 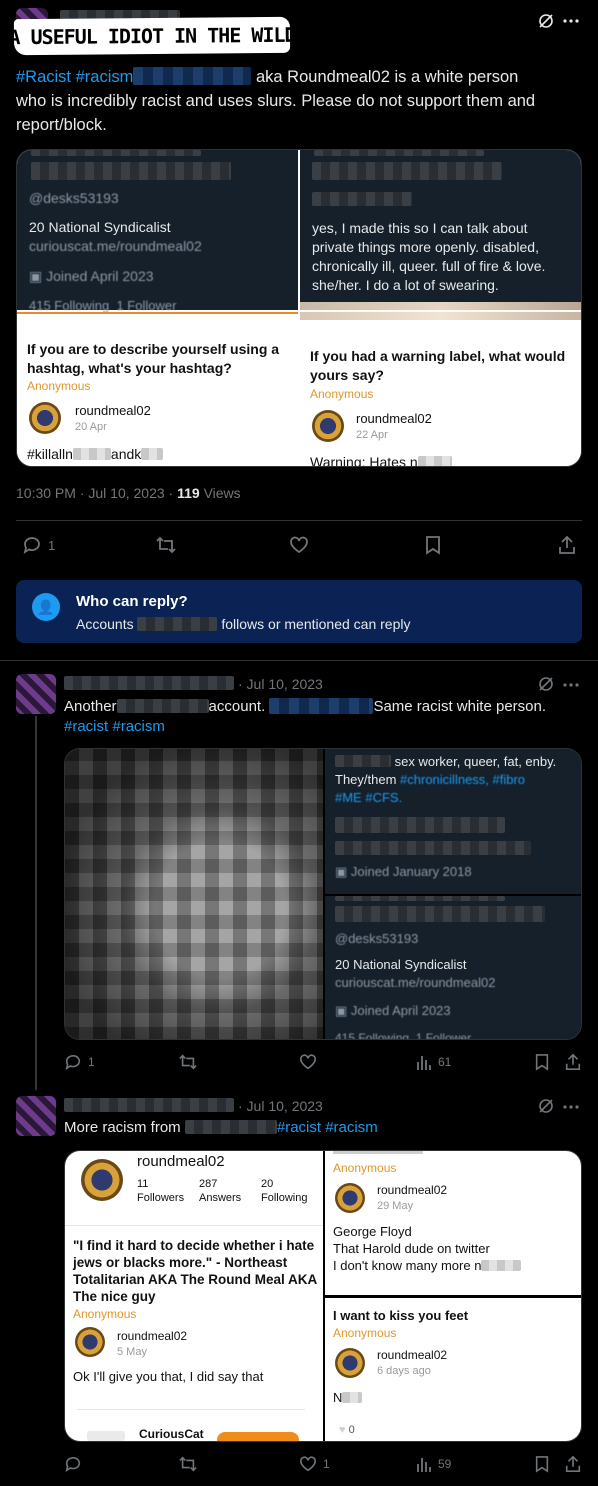 I want to click on calendar-icon: ▣, so click(x=38, y=276).